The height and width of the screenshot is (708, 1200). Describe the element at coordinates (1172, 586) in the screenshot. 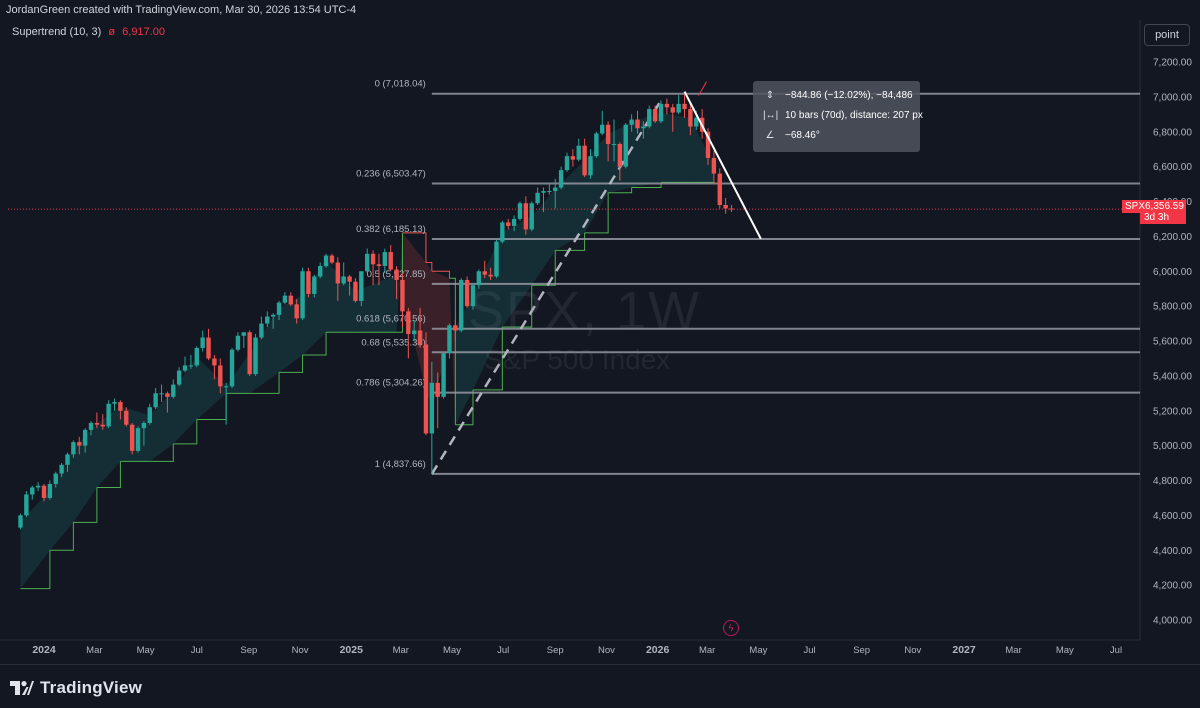

I see `price-axis-label: 4,200.00` at that location.